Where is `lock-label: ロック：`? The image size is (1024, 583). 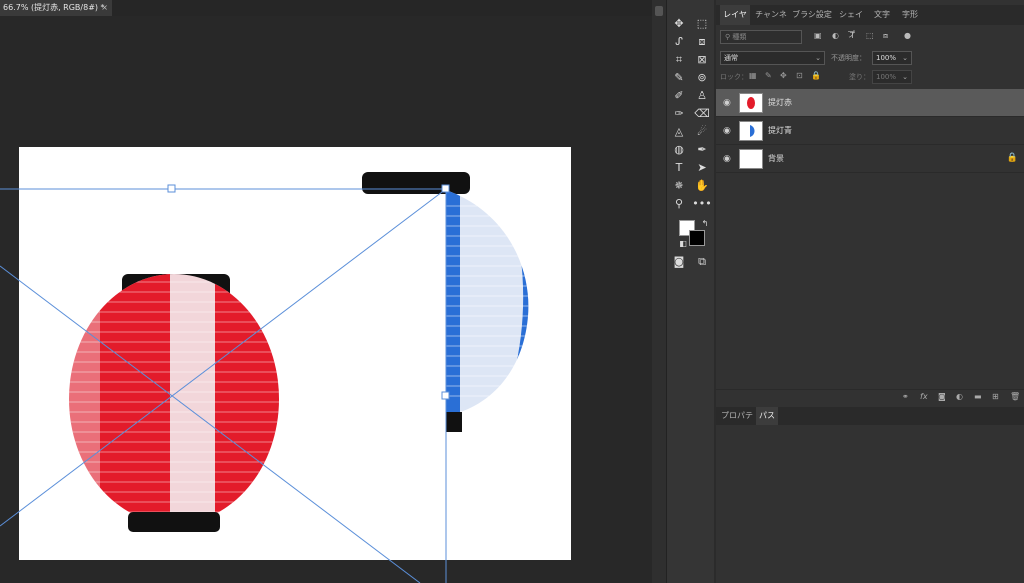 lock-label: ロック： is located at coordinates (734, 77).